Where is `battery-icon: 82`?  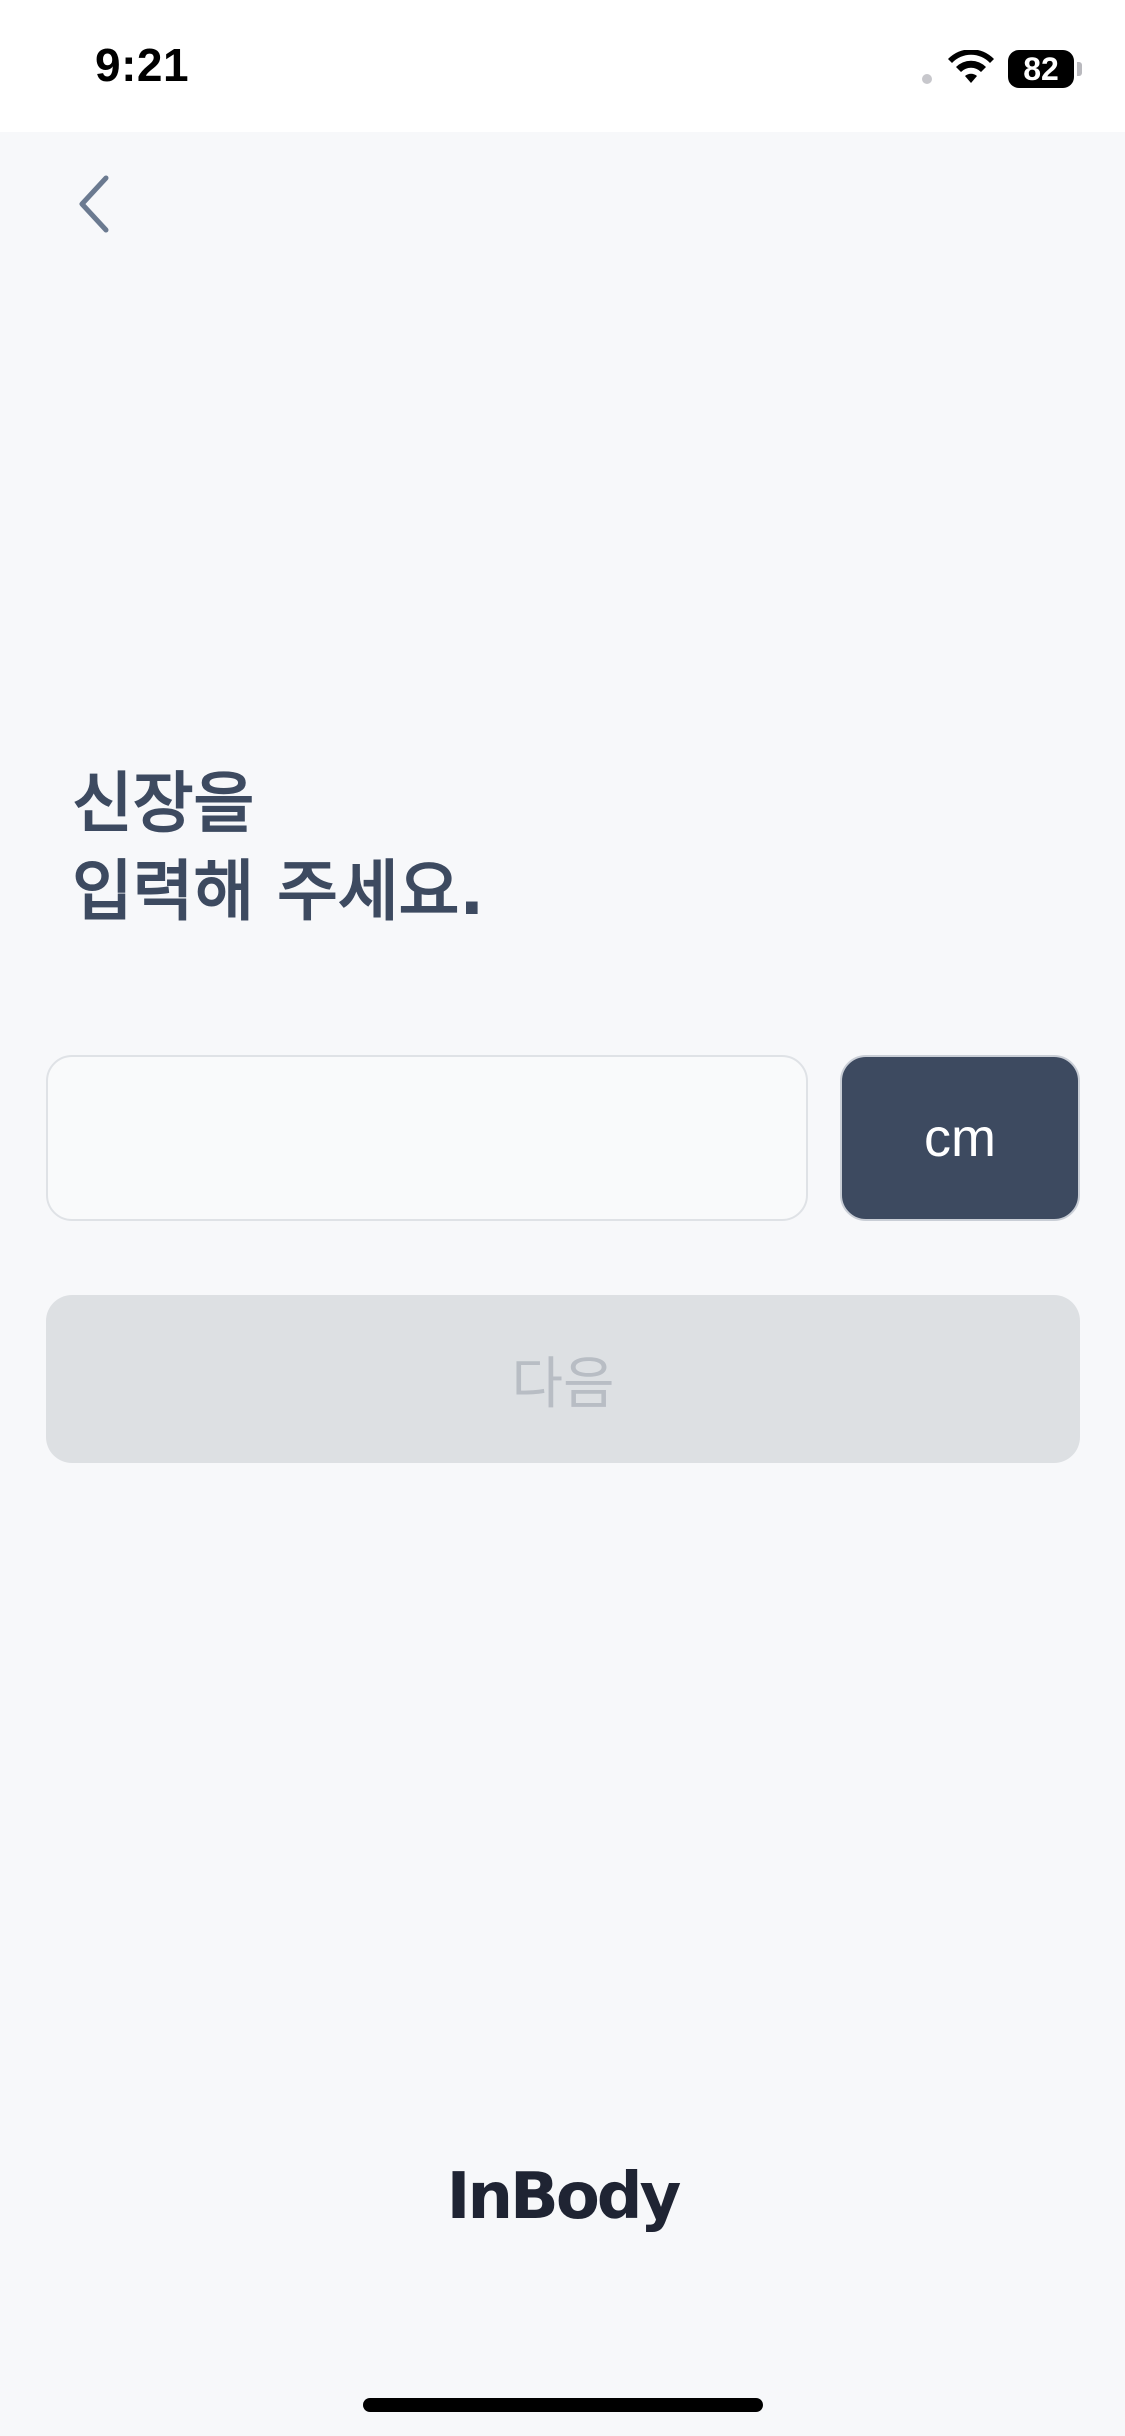 battery-icon: 82 is located at coordinates (1041, 69).